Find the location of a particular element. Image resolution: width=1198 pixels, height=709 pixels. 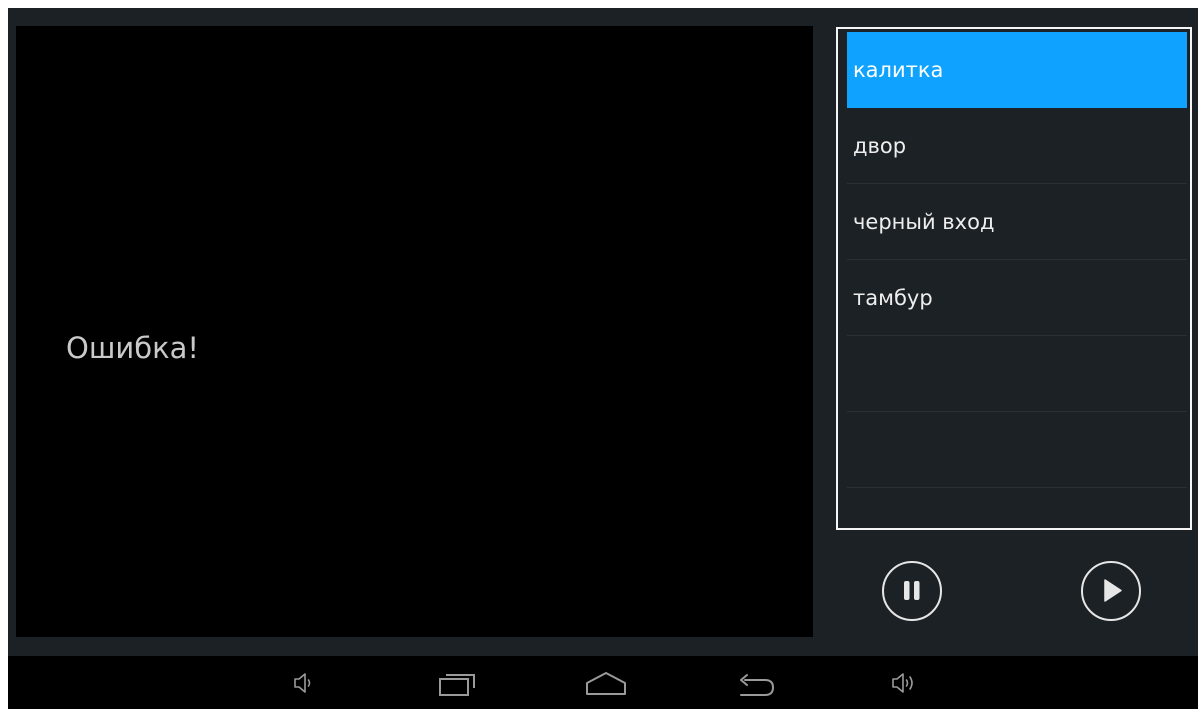

list-item: тамбур is located at coordinates (1017, 298).